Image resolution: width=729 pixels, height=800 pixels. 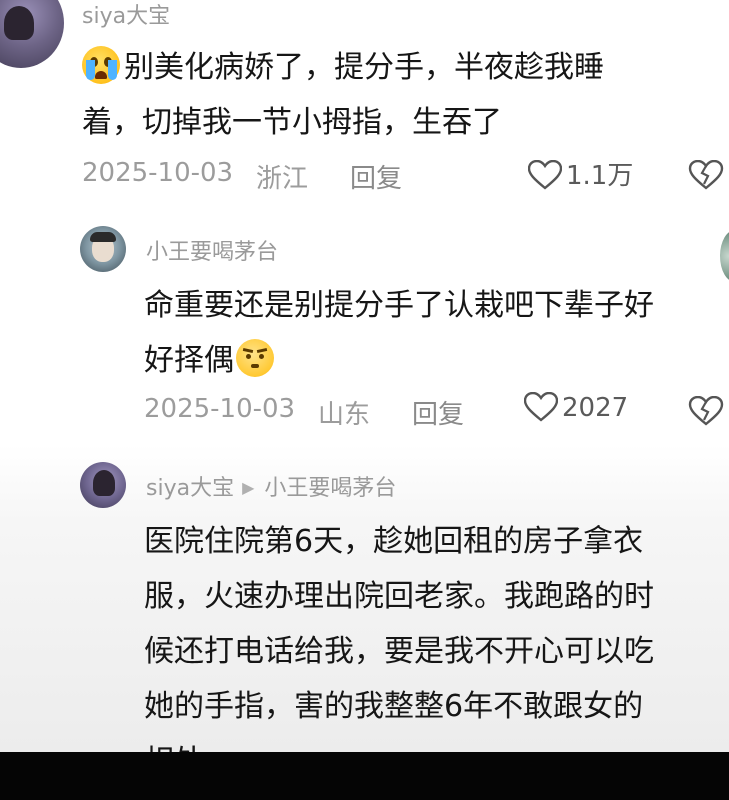 What do you see at coordinates (101, 65) in the screenshot?
I see `crying-face-emoji-icon` at bounding box center [101, 65].